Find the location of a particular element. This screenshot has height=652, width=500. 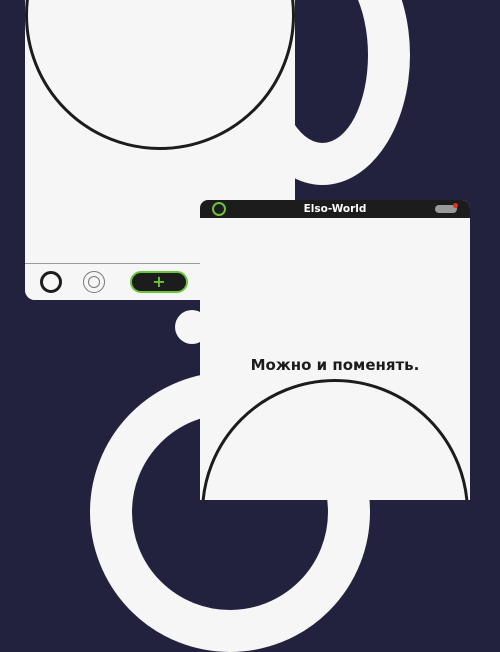

notification-dot-icon is located at coordinates (455, 205).